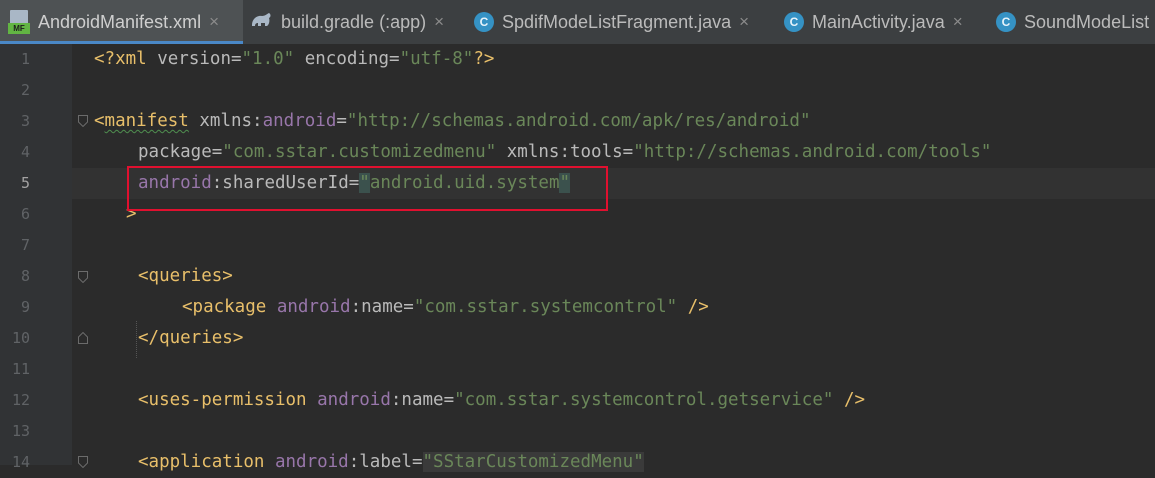  What do you see at coordinates (25, 121) in the screenshot?
I see `line-number: 3` at bounding box center [25, 121].